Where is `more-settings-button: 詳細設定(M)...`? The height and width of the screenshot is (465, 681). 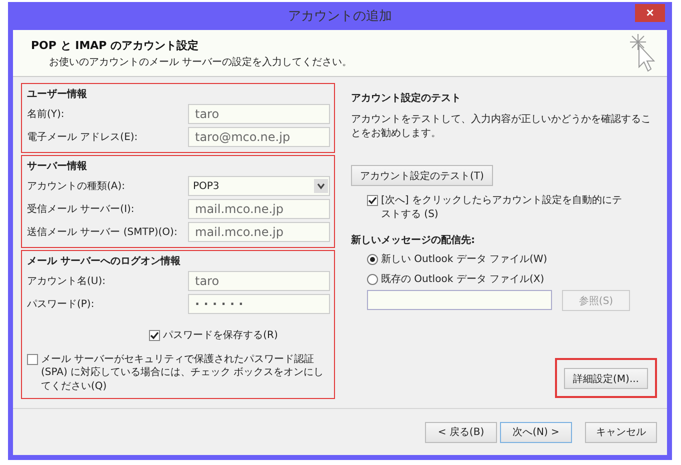
more-settings-button: 詳細設定(M)... is located at coordinates (606, 378).